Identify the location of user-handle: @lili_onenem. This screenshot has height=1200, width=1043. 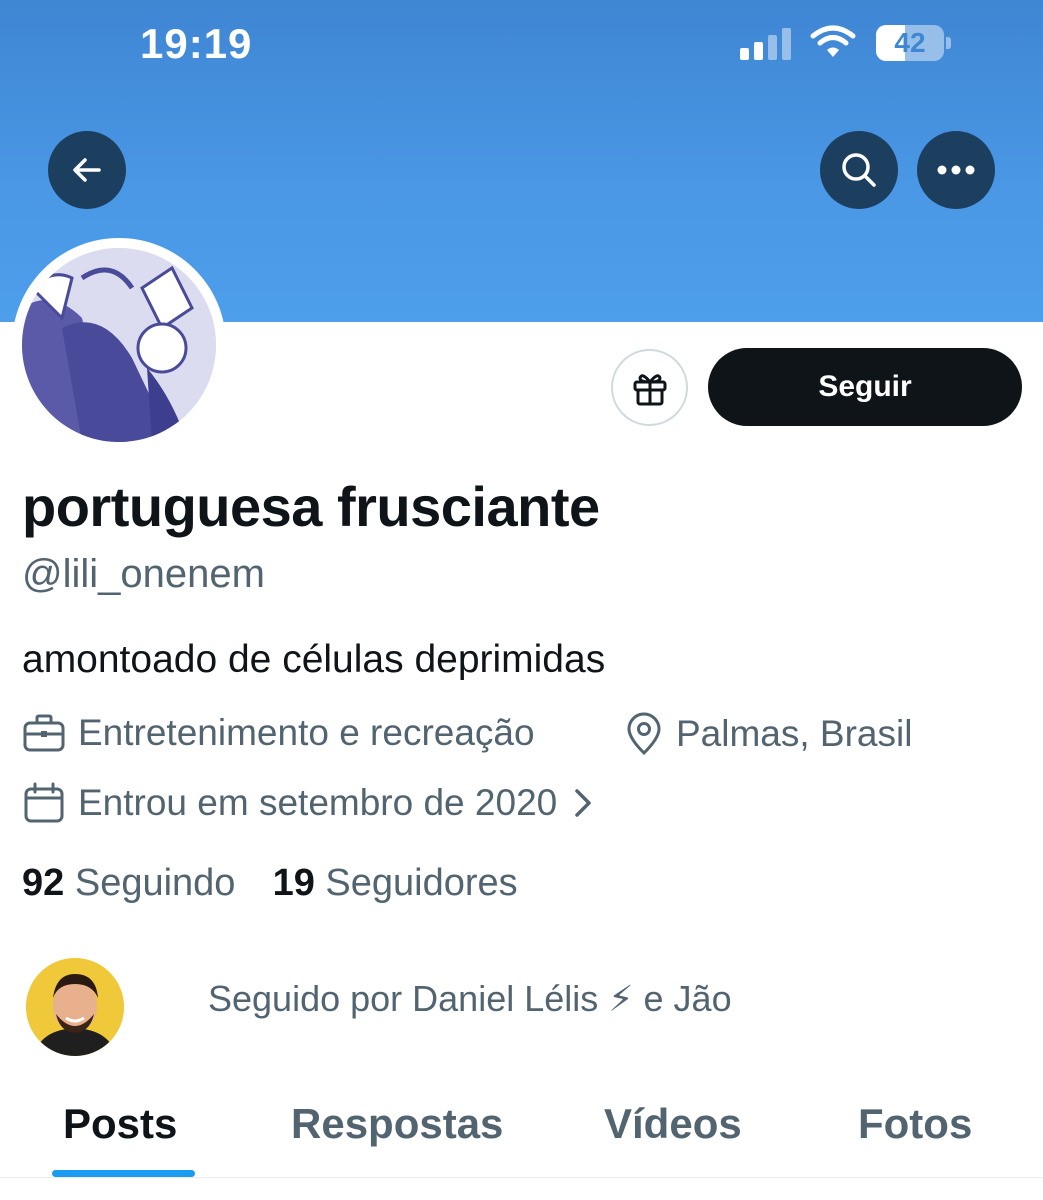
(143, 574).